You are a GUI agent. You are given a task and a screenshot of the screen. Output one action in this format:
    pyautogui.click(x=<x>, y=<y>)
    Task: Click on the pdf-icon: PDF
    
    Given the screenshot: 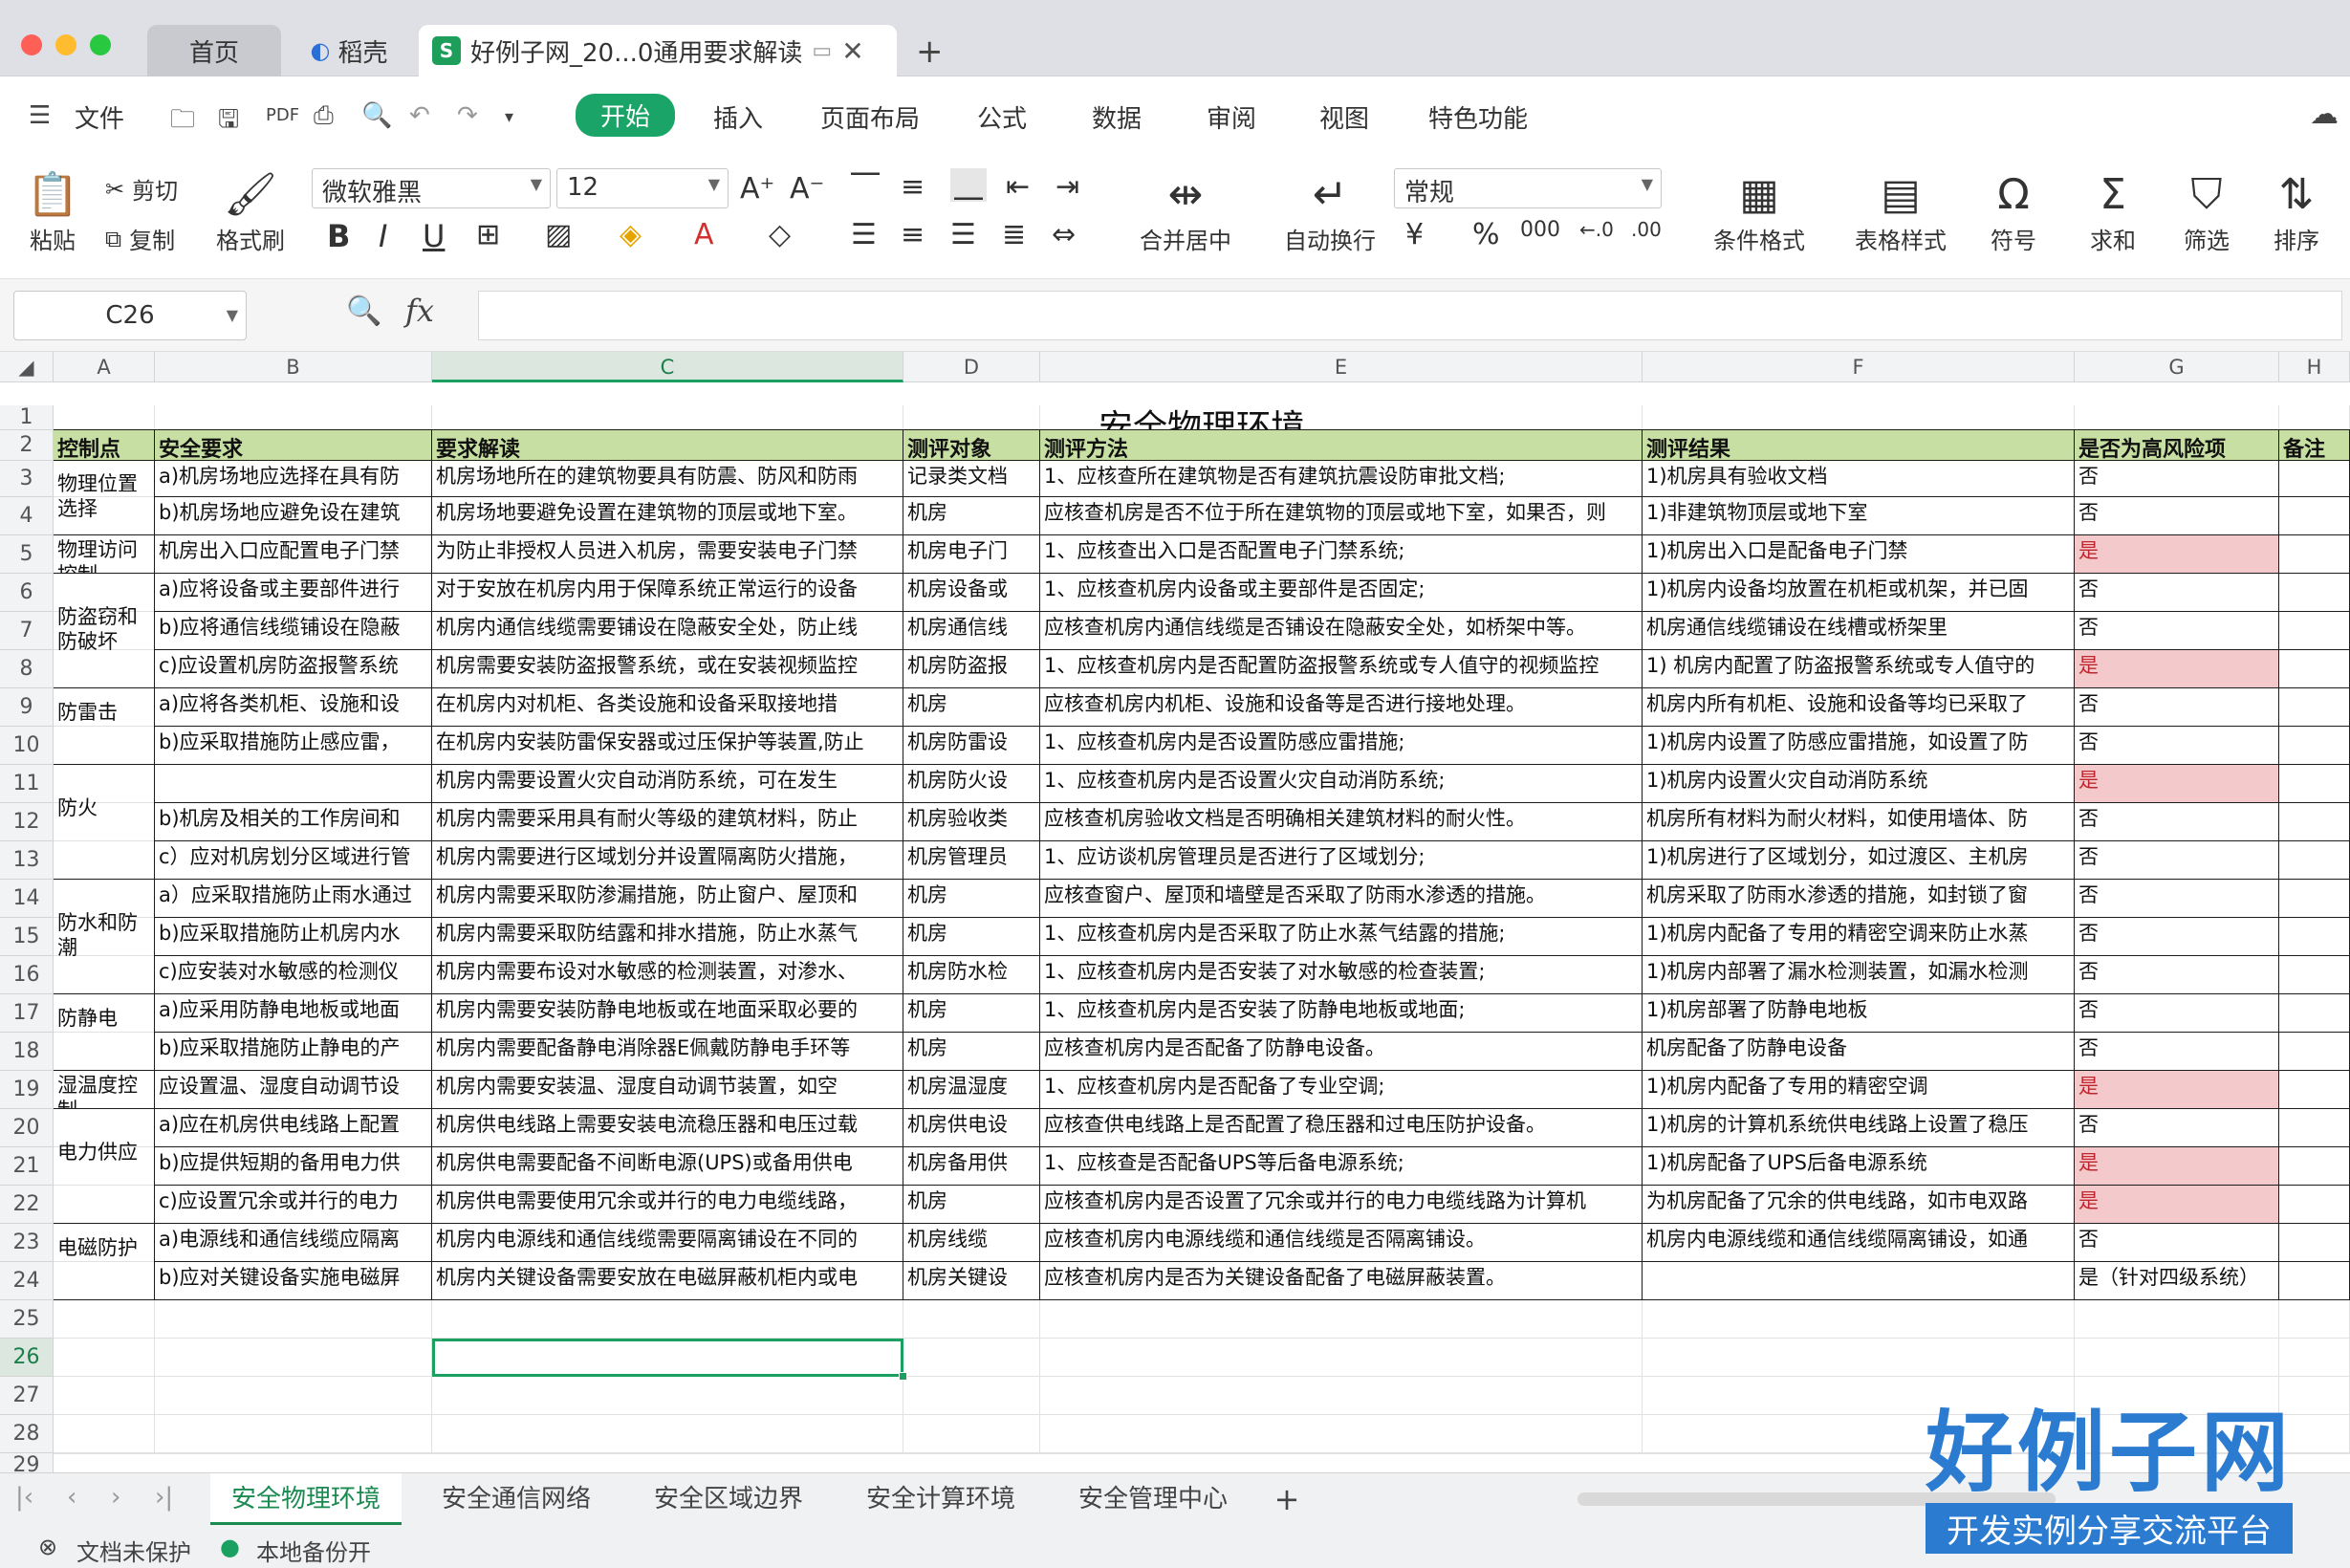 What is the action you would take?
    pyautogui.click(x=282, y=115)
    